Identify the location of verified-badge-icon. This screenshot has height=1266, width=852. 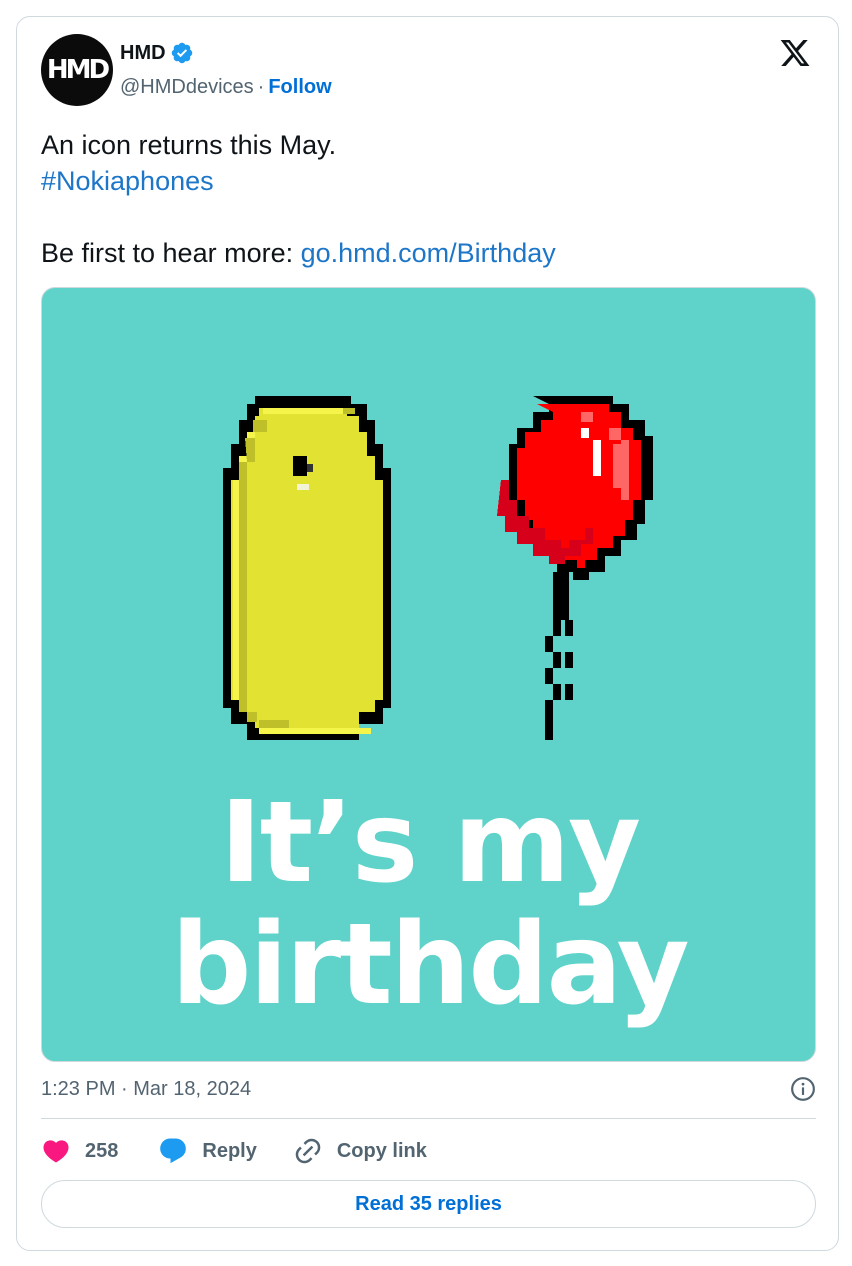
(181, 53).